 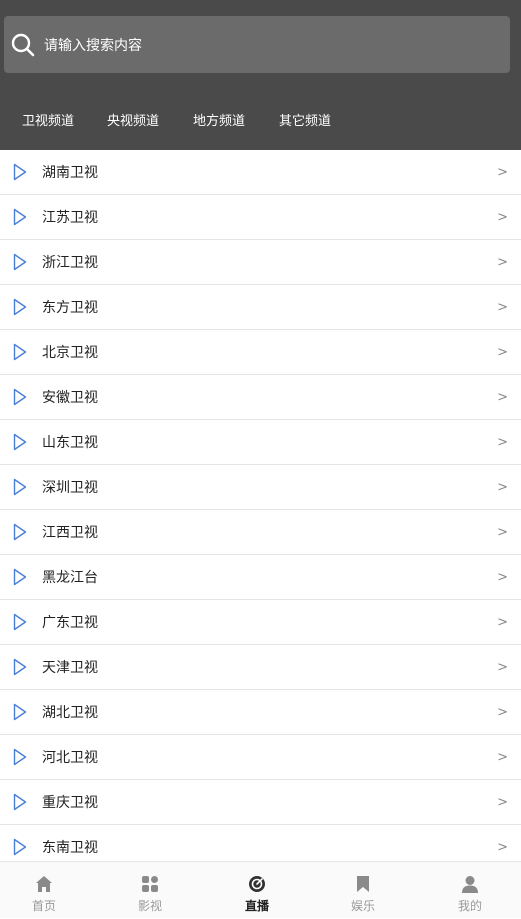 What do you see at coordinates (70, 353) in the screenshot?
I see `channel-name: 北京卫视` at bounding box center [70, 353].